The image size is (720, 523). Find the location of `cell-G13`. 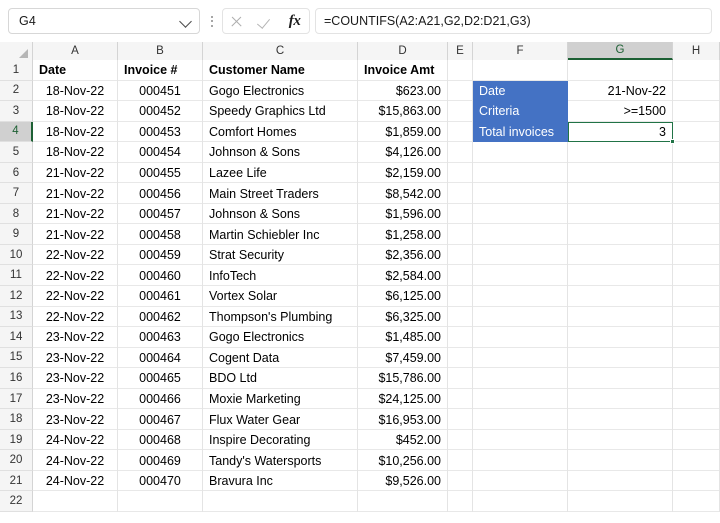

cell-G13 is located at coordinates (620, 317).